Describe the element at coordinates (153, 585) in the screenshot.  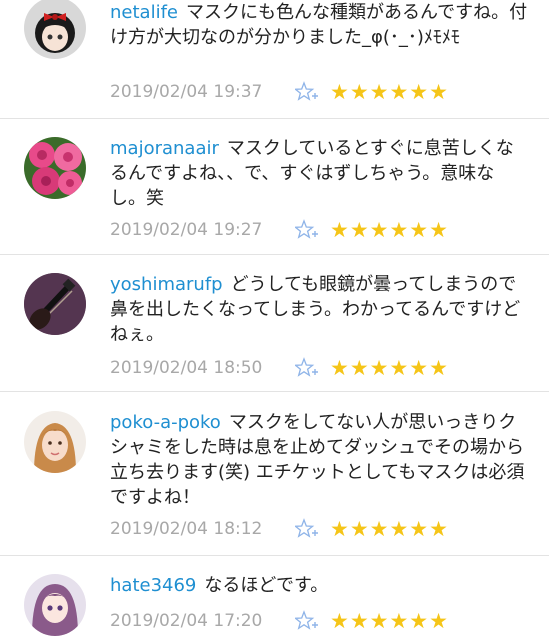
I see `username-link: hate3469` at that location.